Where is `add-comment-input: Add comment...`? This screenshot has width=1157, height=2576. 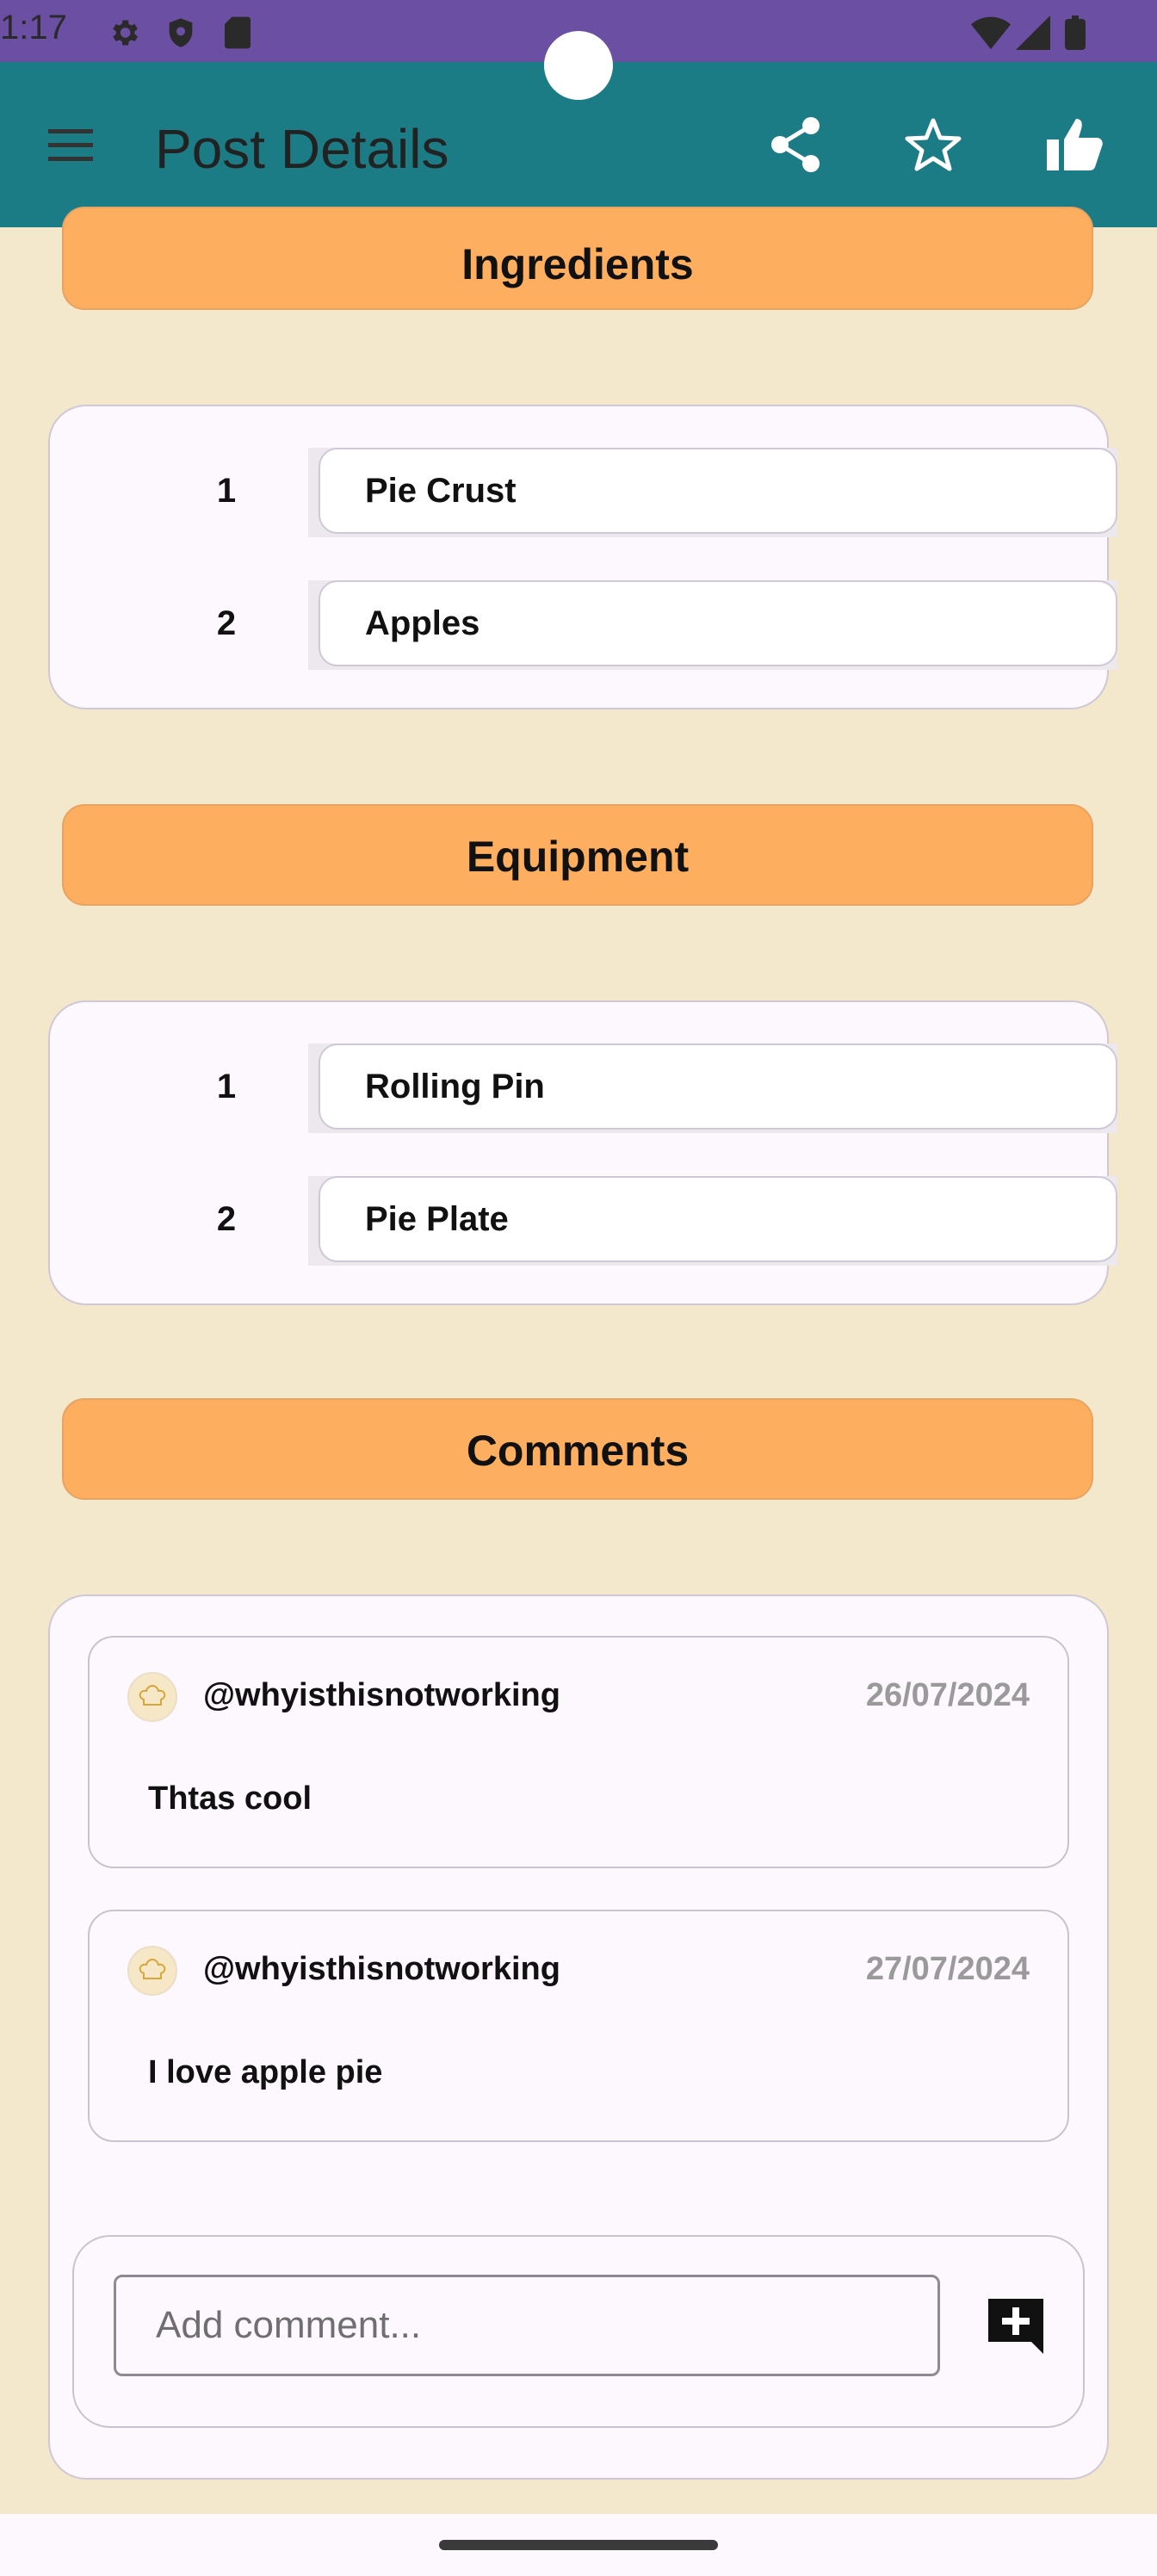
add-comment-input: Add comment... is located at coordinates (527, 2325).